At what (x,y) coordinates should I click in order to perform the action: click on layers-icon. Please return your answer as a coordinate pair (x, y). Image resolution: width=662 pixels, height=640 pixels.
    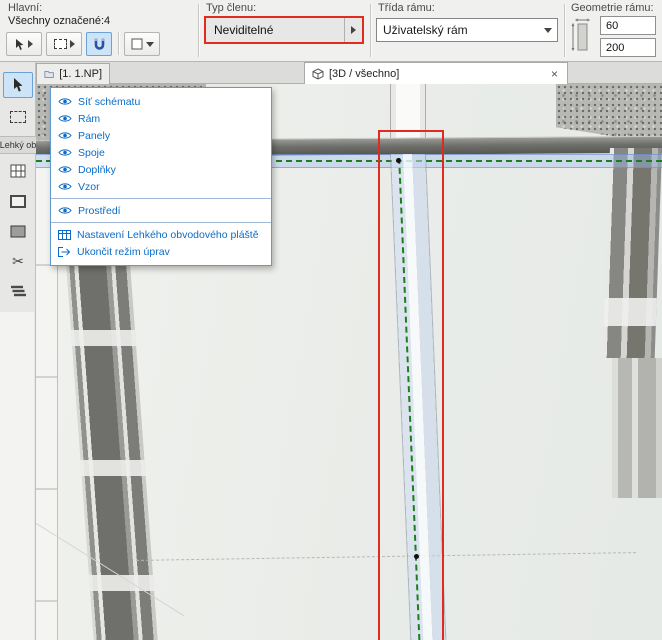
    Looking at the image, I should click on (18, 291).